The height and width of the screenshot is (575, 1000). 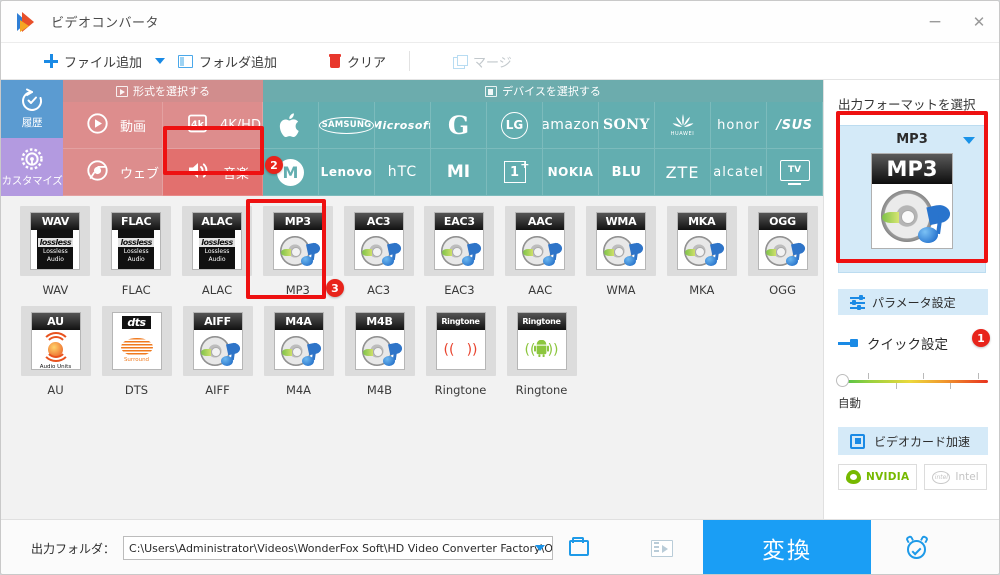 I want to click on merge-button: マージ, so click(x=482, y=61).